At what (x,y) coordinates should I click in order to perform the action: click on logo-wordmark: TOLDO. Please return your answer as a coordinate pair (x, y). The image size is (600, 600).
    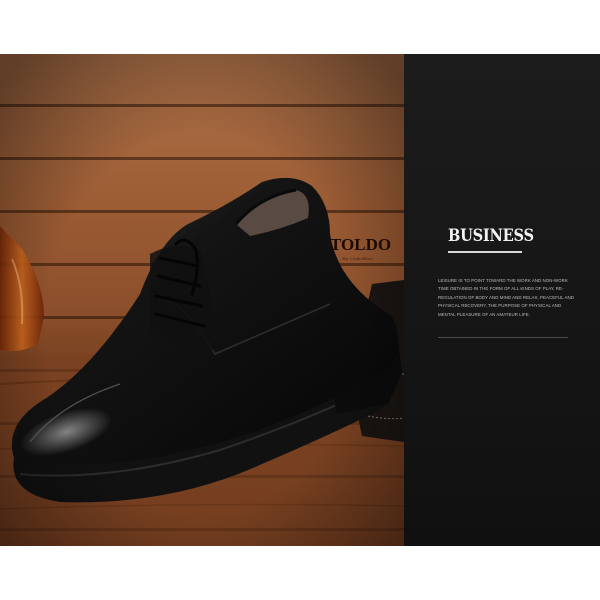
    Looking at the image, I should click on (361, 244).